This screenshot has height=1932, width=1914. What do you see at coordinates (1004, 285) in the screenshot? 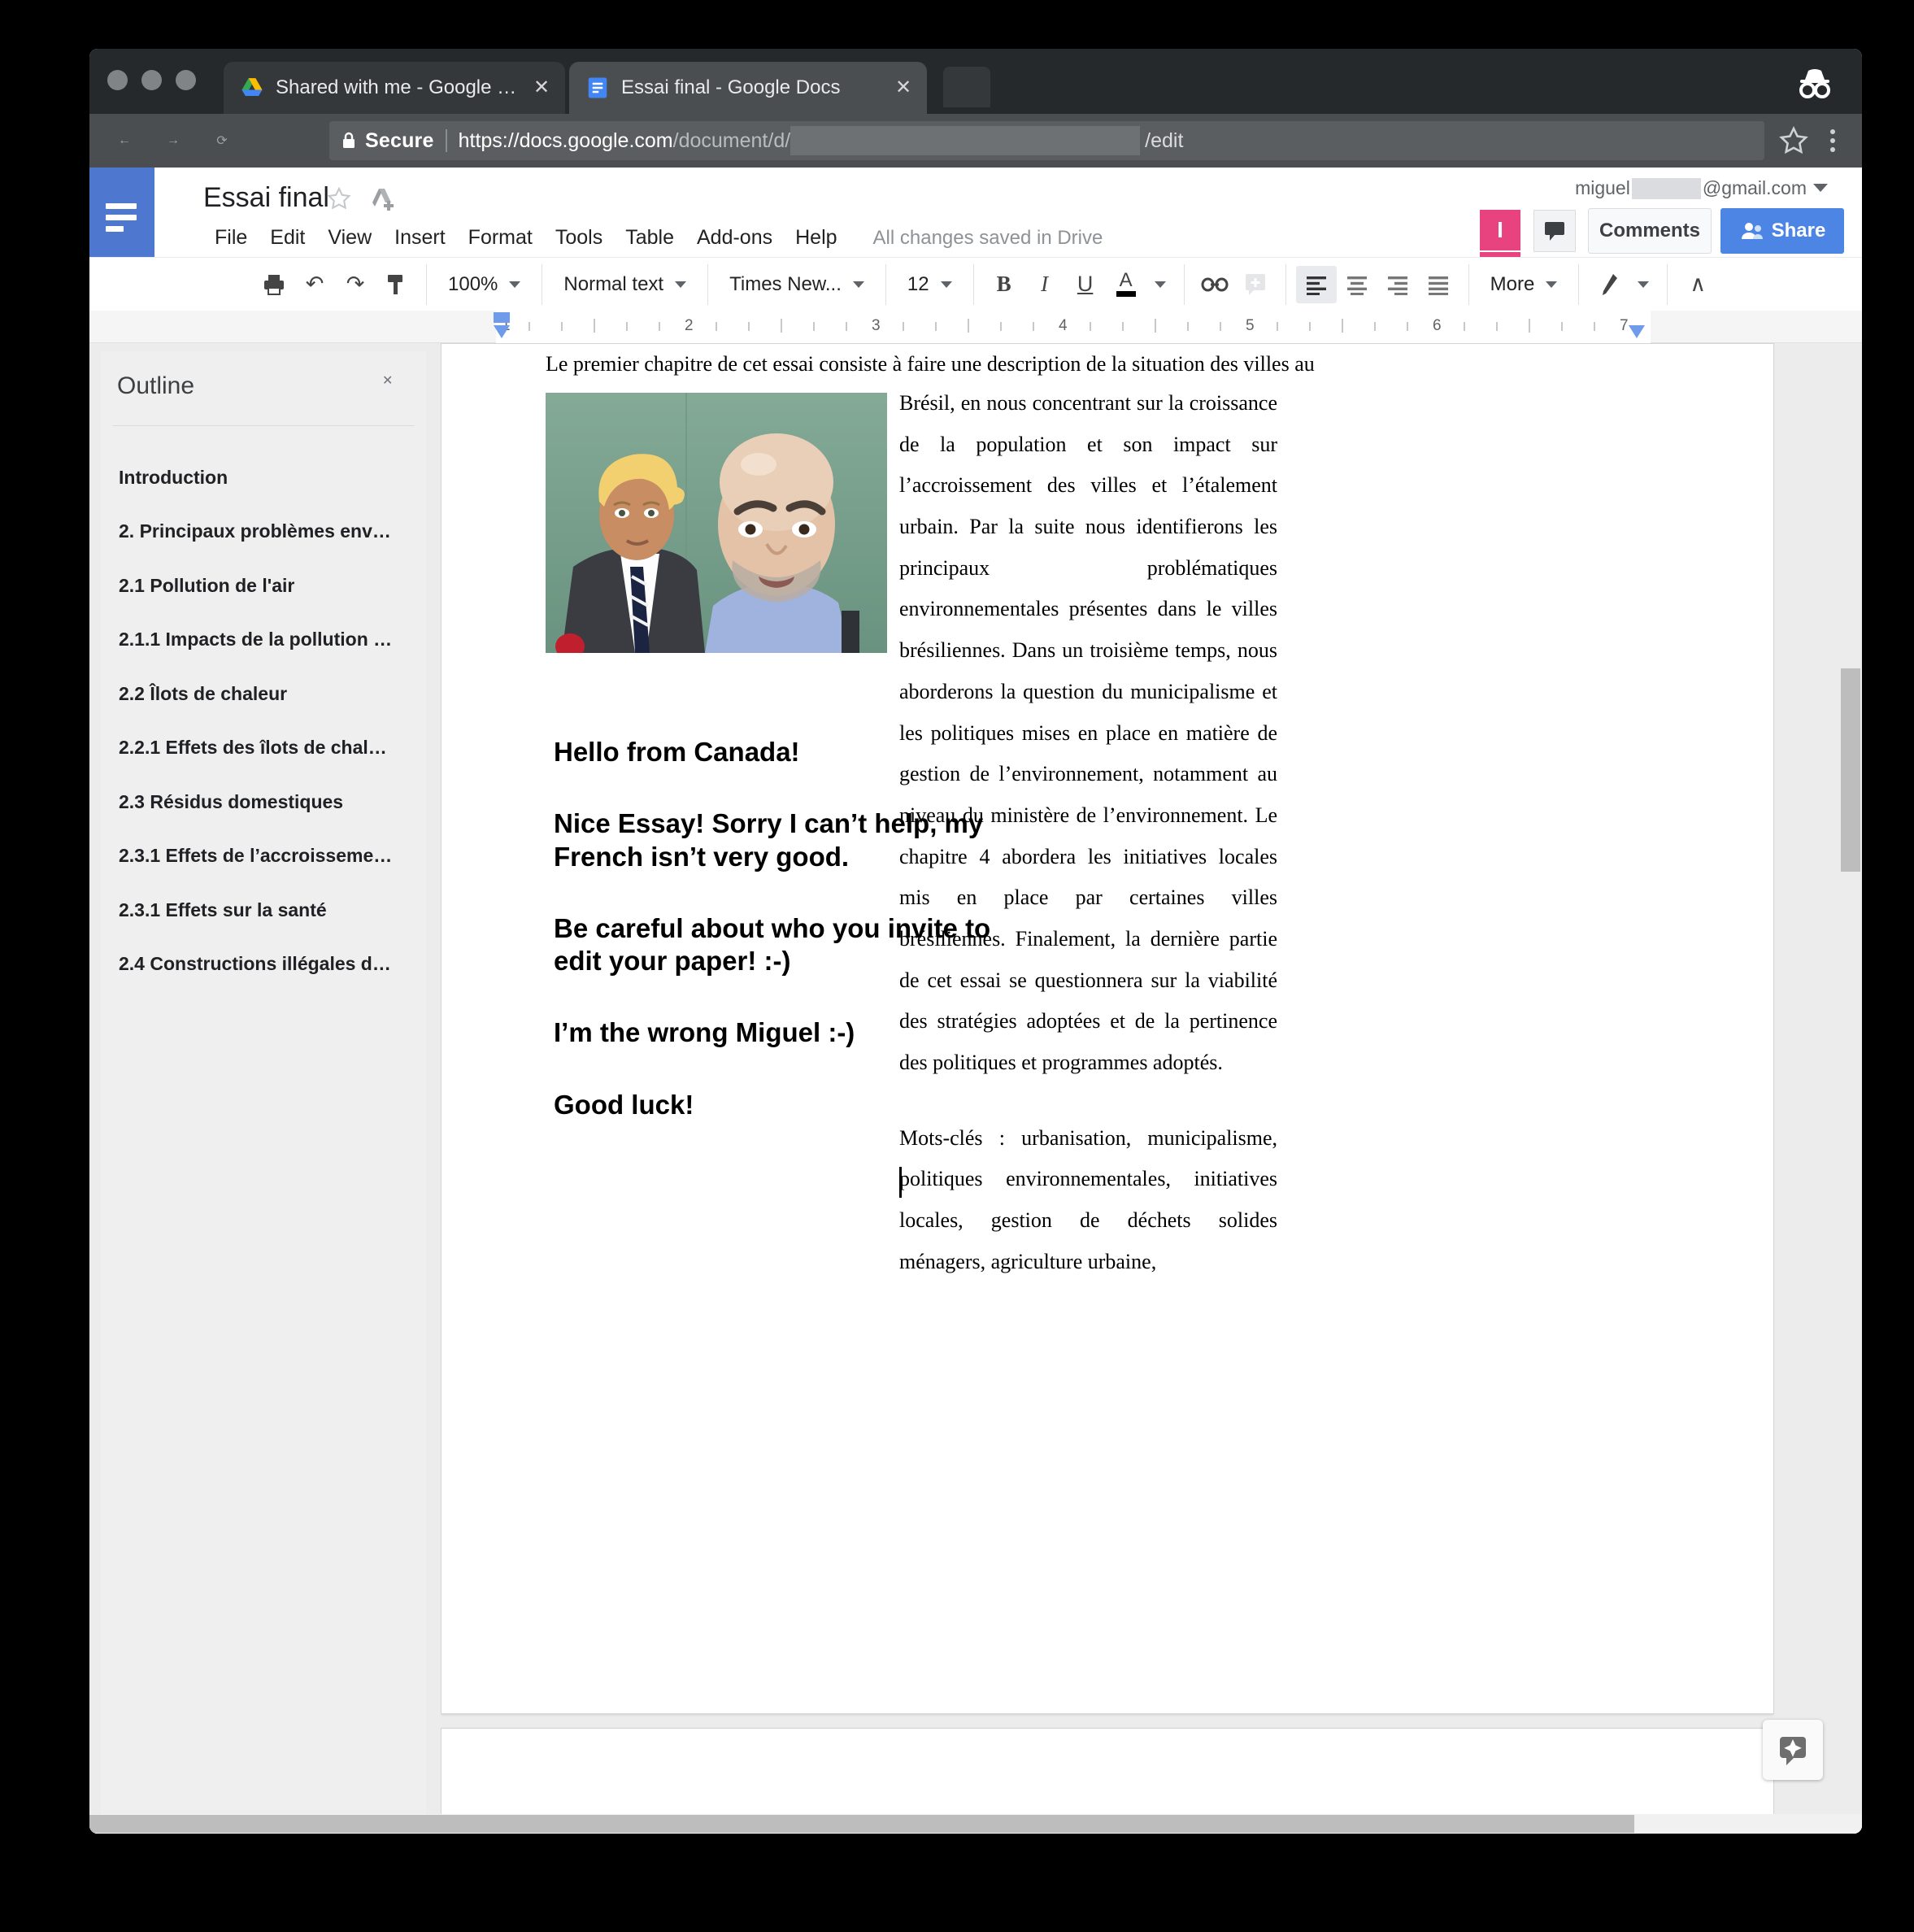
I see `bold-button: B` at bounding box center [1004, 285].